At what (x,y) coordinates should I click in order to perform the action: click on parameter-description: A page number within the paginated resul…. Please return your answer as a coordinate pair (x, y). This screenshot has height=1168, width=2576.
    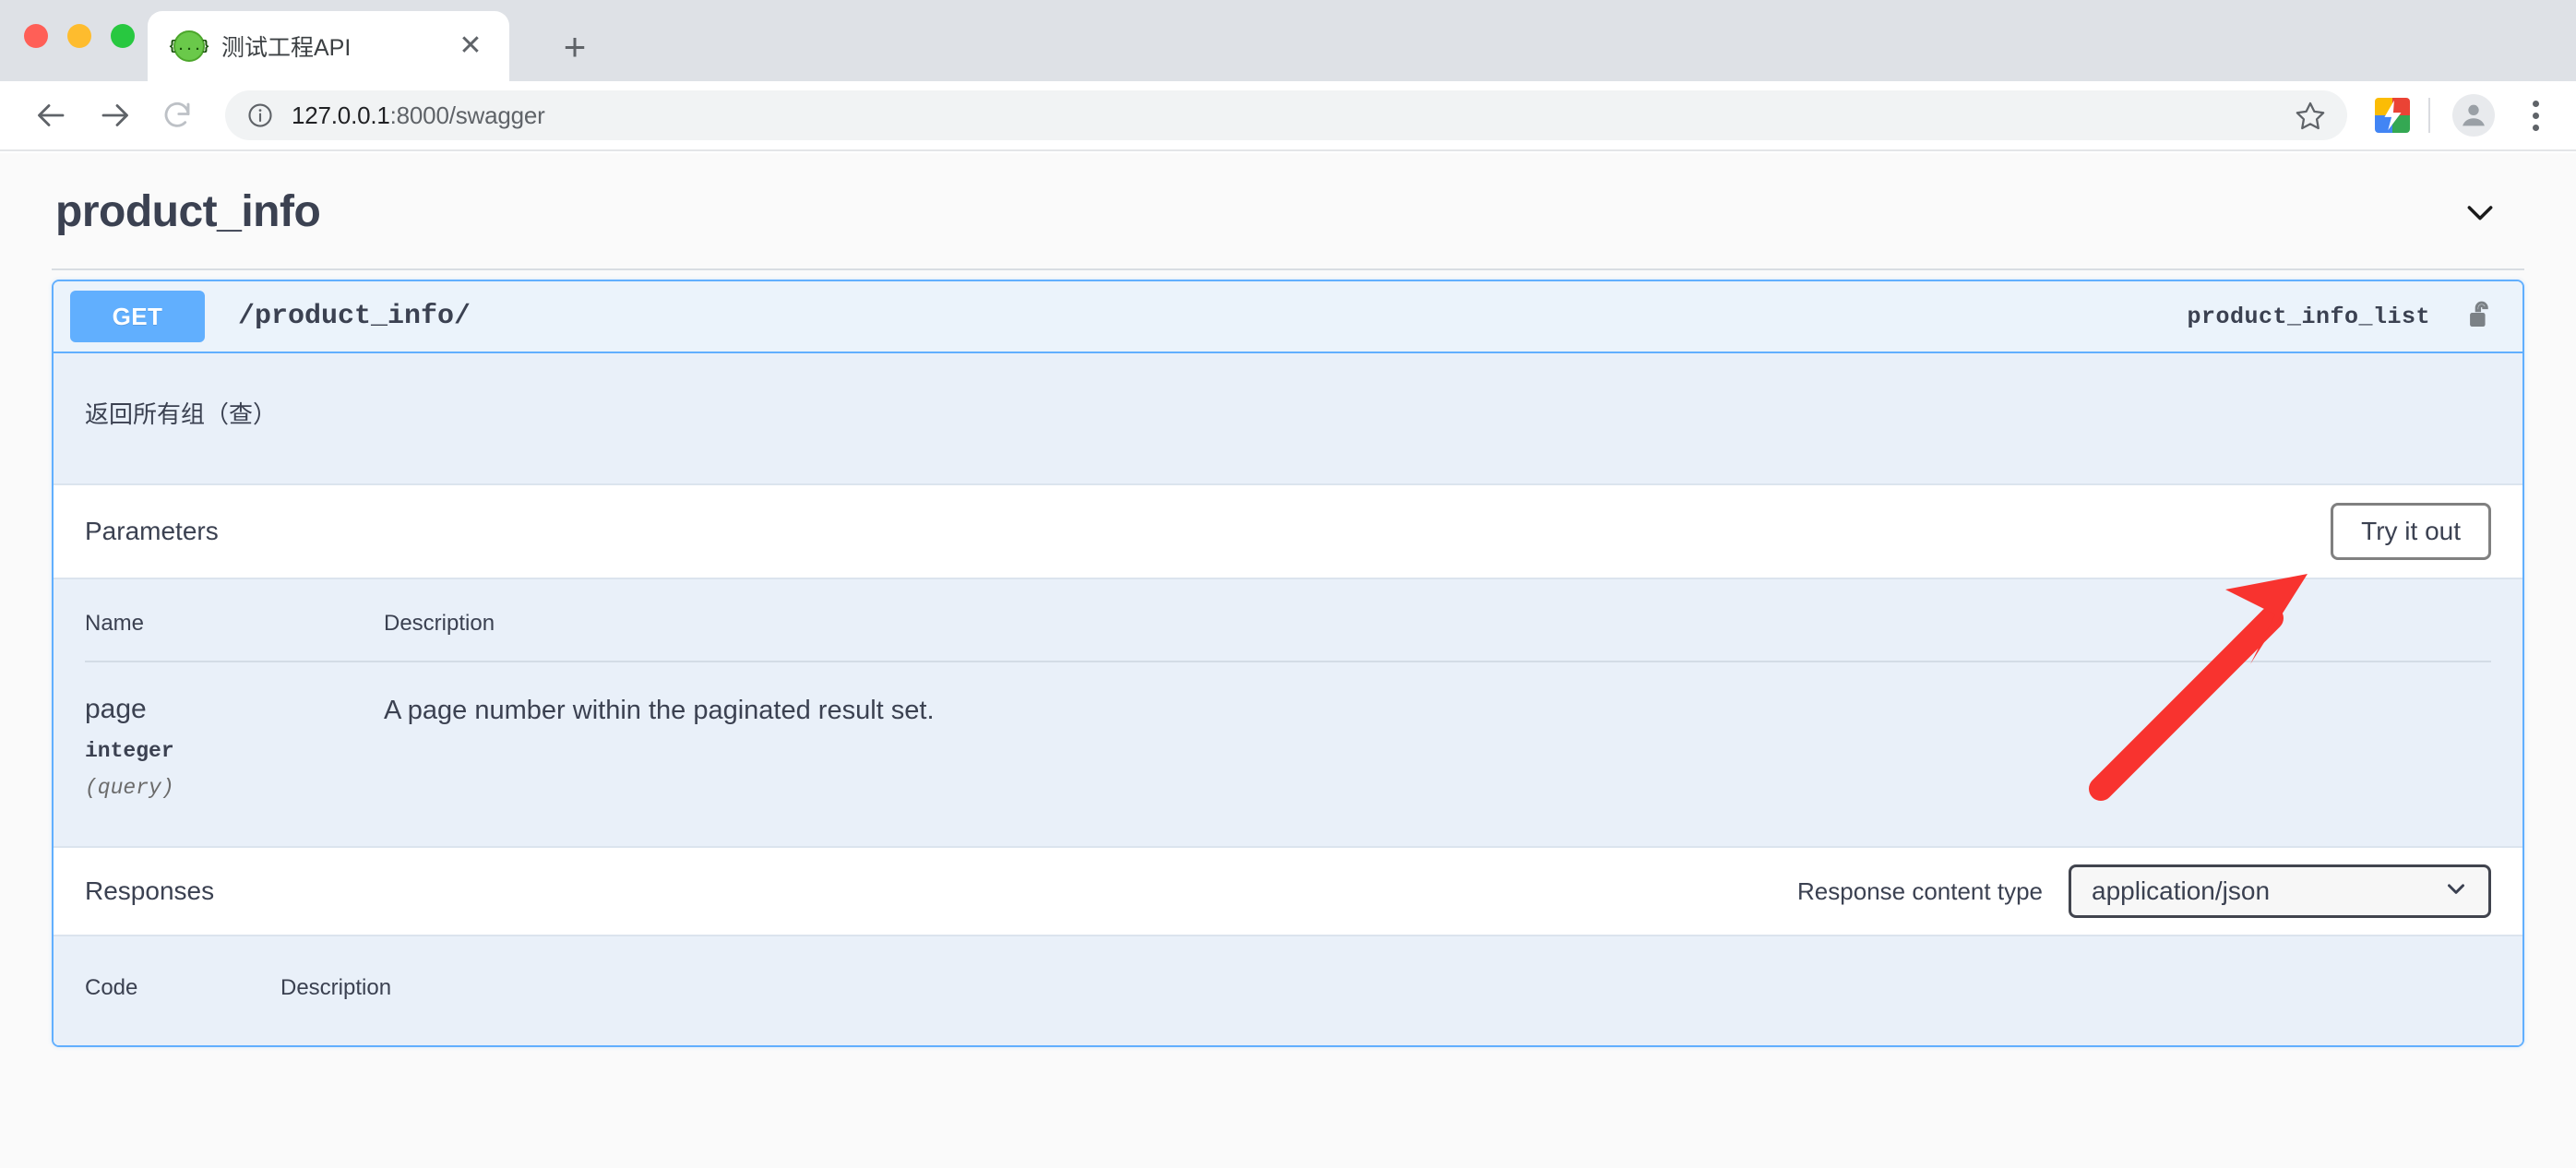
    Looking at the image, I should click on (659, 711).